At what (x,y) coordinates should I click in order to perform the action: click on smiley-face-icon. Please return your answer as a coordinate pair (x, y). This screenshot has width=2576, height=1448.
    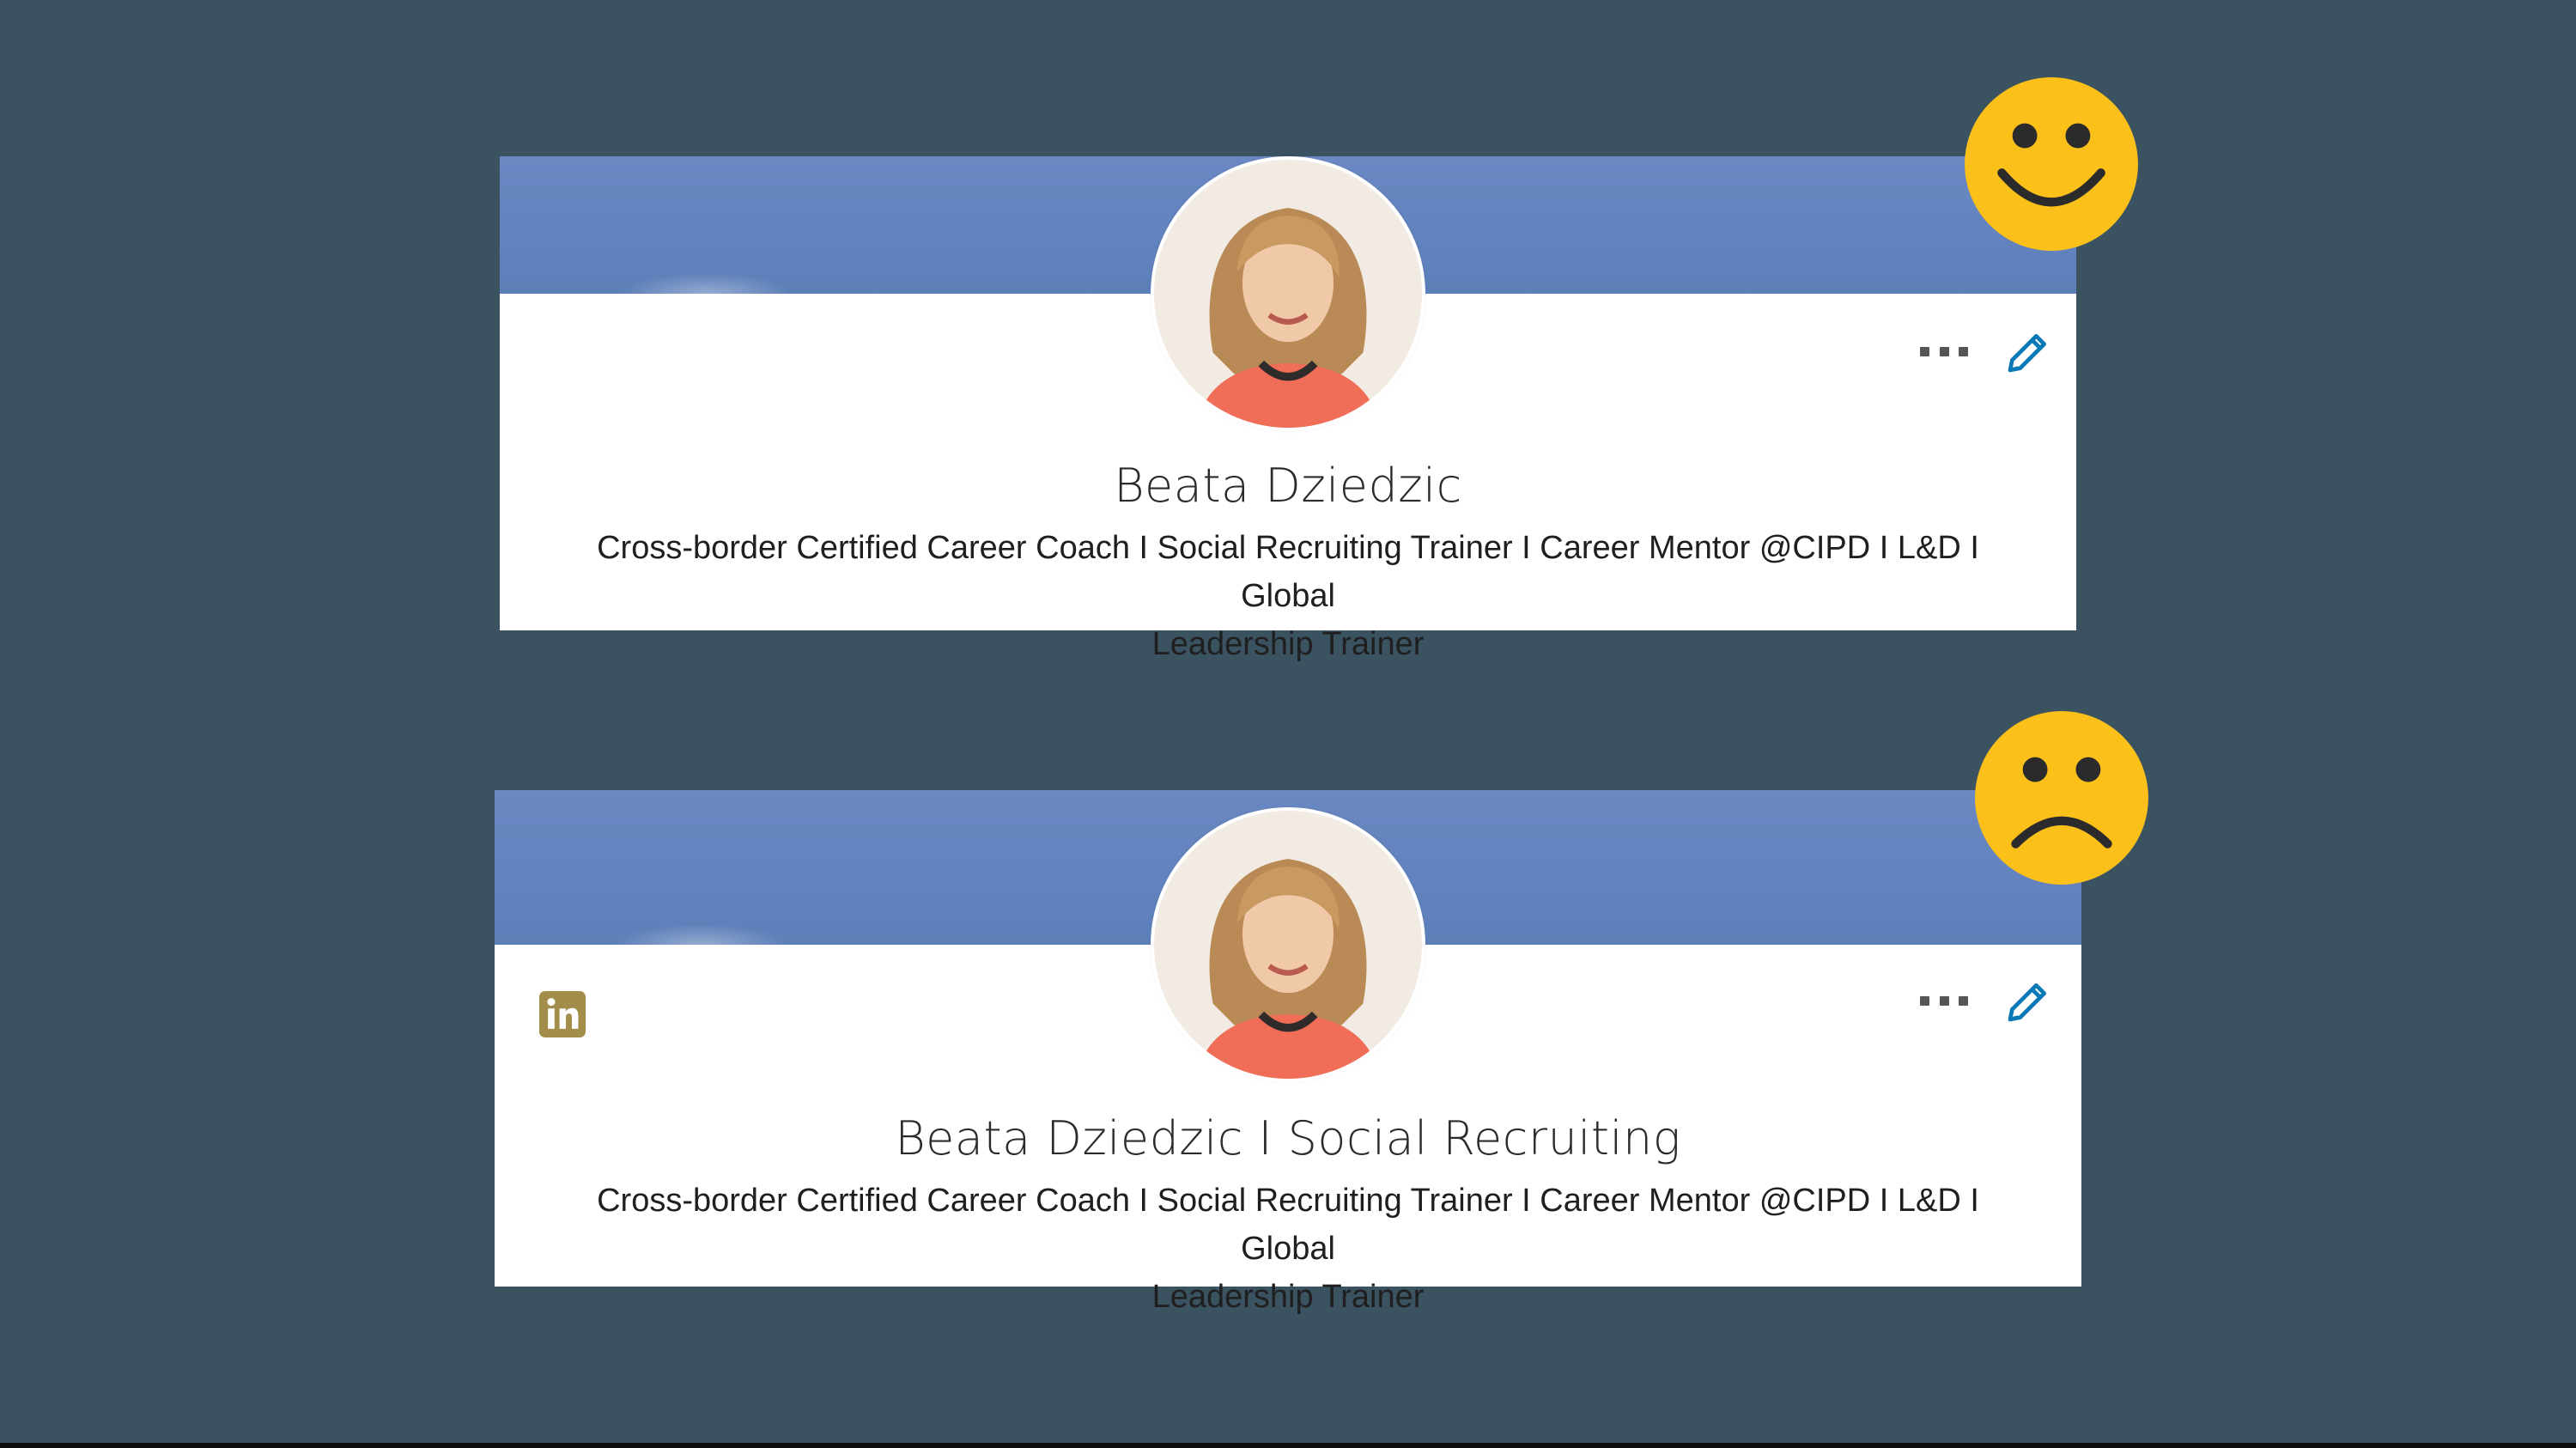
    Looking at the image, I should click on (2051, 164).